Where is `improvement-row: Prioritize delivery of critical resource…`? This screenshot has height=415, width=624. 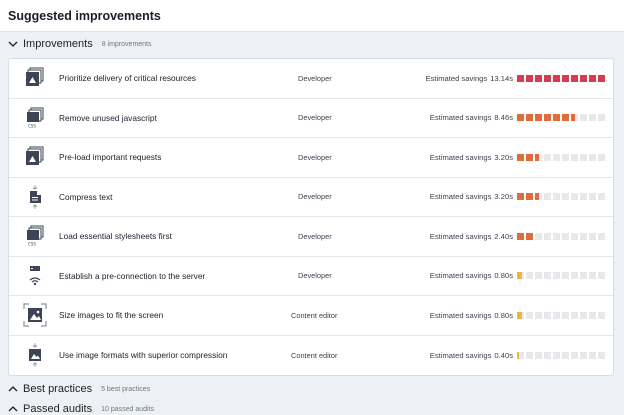 improvement-row: Prioritize delivery of critical resource… is located at coordinates (311, 79).